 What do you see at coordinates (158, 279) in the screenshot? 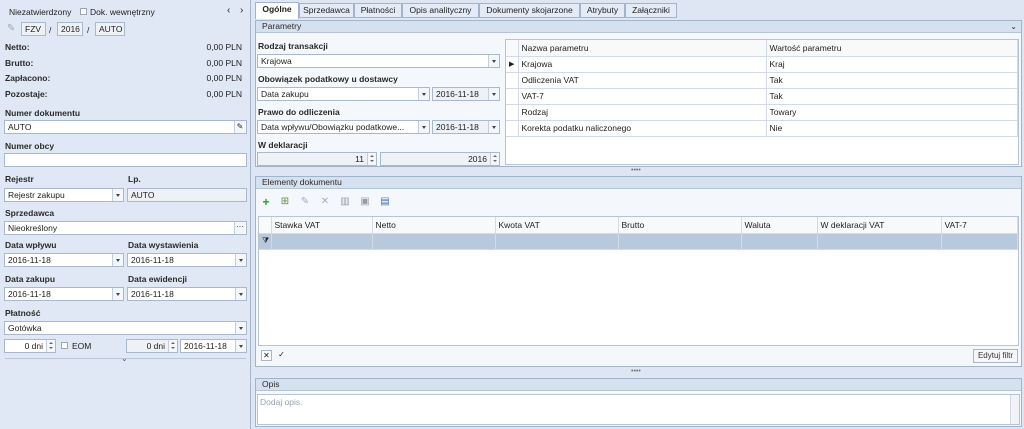
I see `record-date-label: Data ewidencji` at bounding box center [158, 279].